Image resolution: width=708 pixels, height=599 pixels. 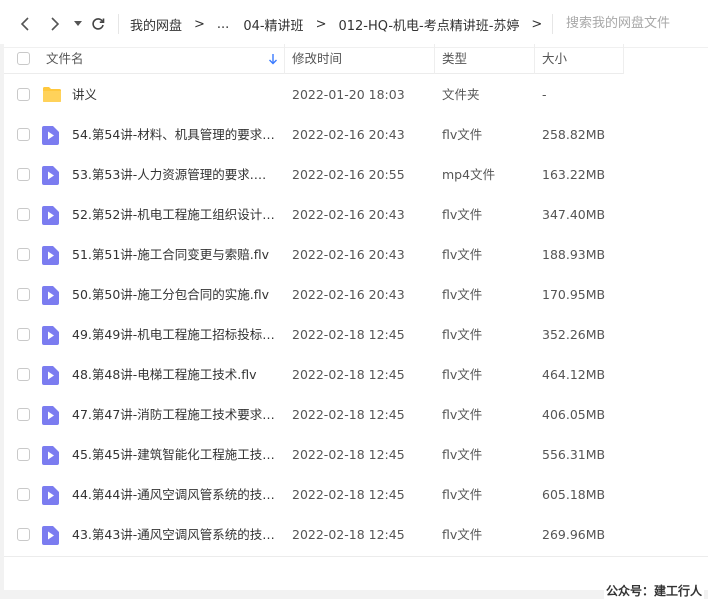 I want to click on breadcrumb-item-folder: 04-精讲班, so click(x=273, y=24).